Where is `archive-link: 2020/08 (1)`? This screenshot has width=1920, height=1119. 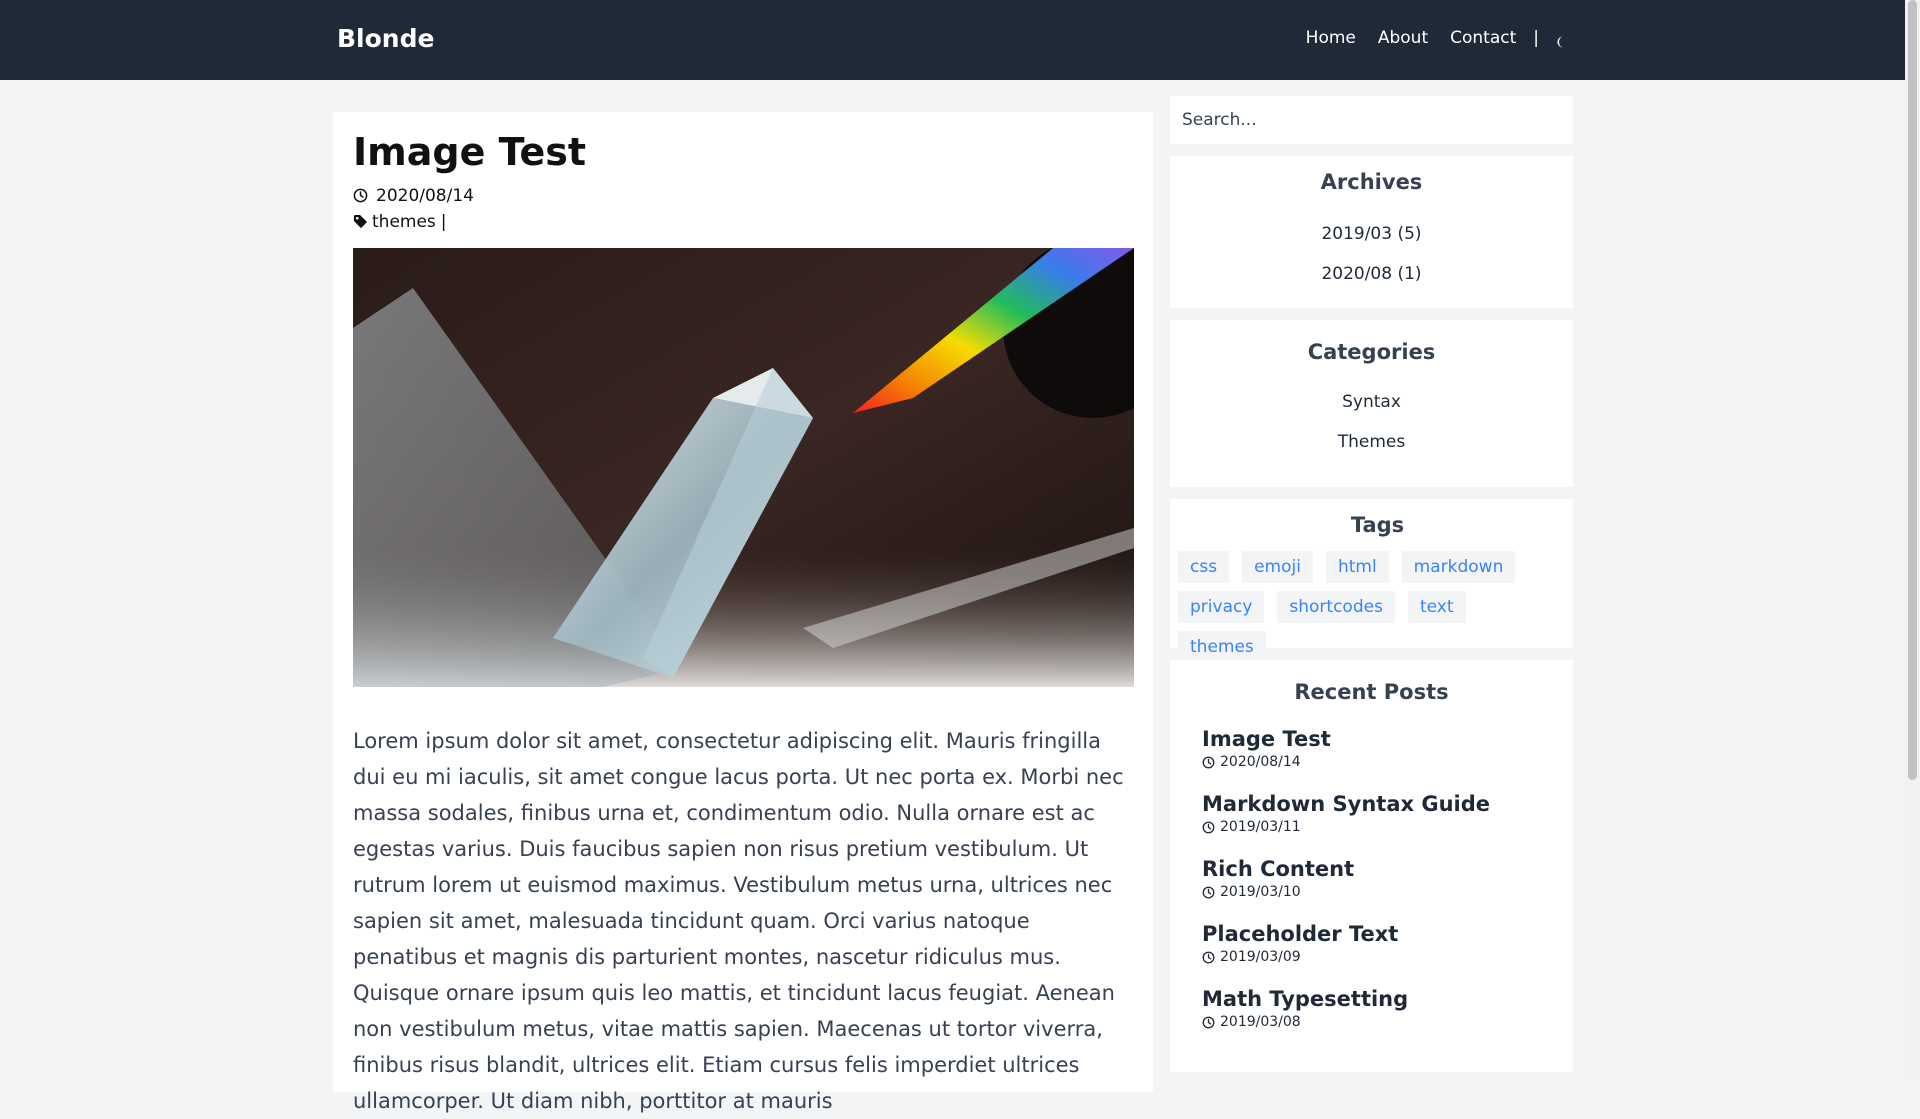 archive-link: 2020/08 (1) is located at coordinates (1371, 274).